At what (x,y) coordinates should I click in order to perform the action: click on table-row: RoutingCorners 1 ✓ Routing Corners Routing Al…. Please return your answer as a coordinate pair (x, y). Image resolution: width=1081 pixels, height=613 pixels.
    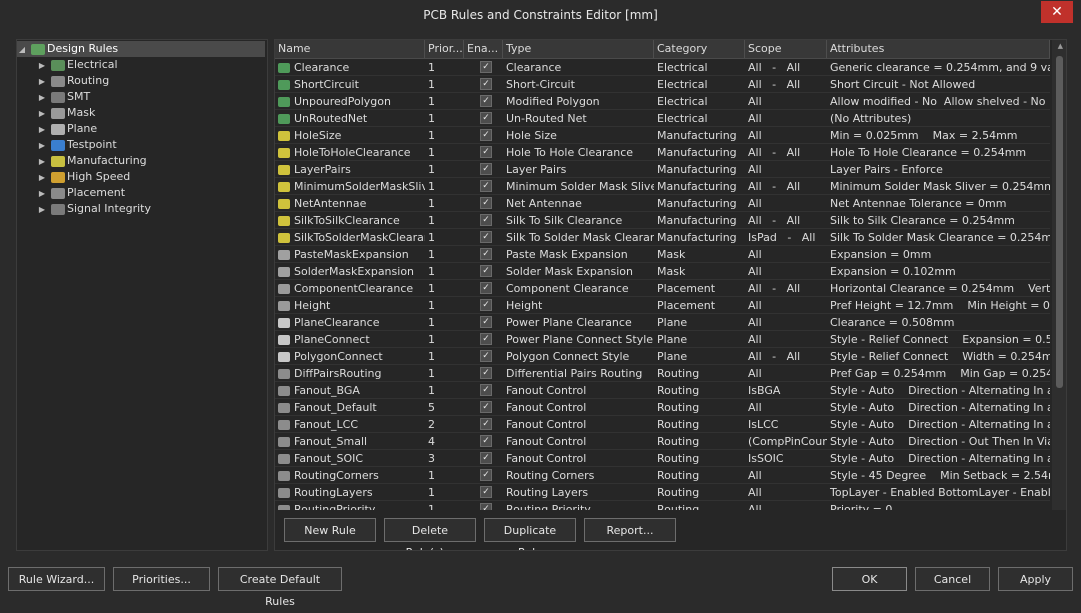
    Looking at the image, I should click on (662, 475).